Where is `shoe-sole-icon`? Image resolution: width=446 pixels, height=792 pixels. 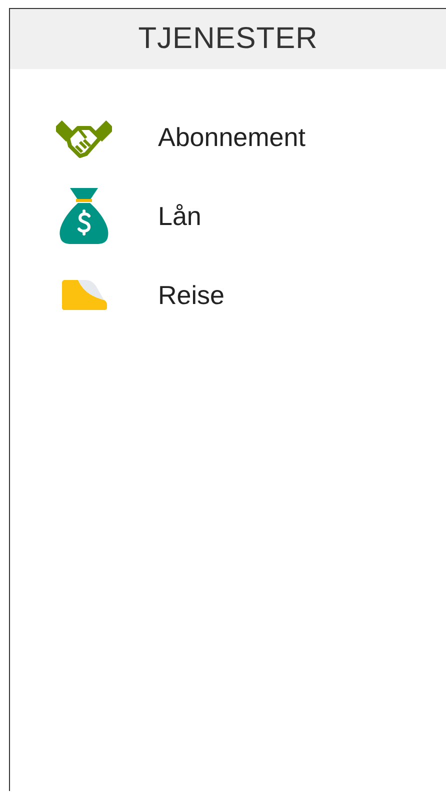 shoe-sole-icon is located at coordinates (84, 295).